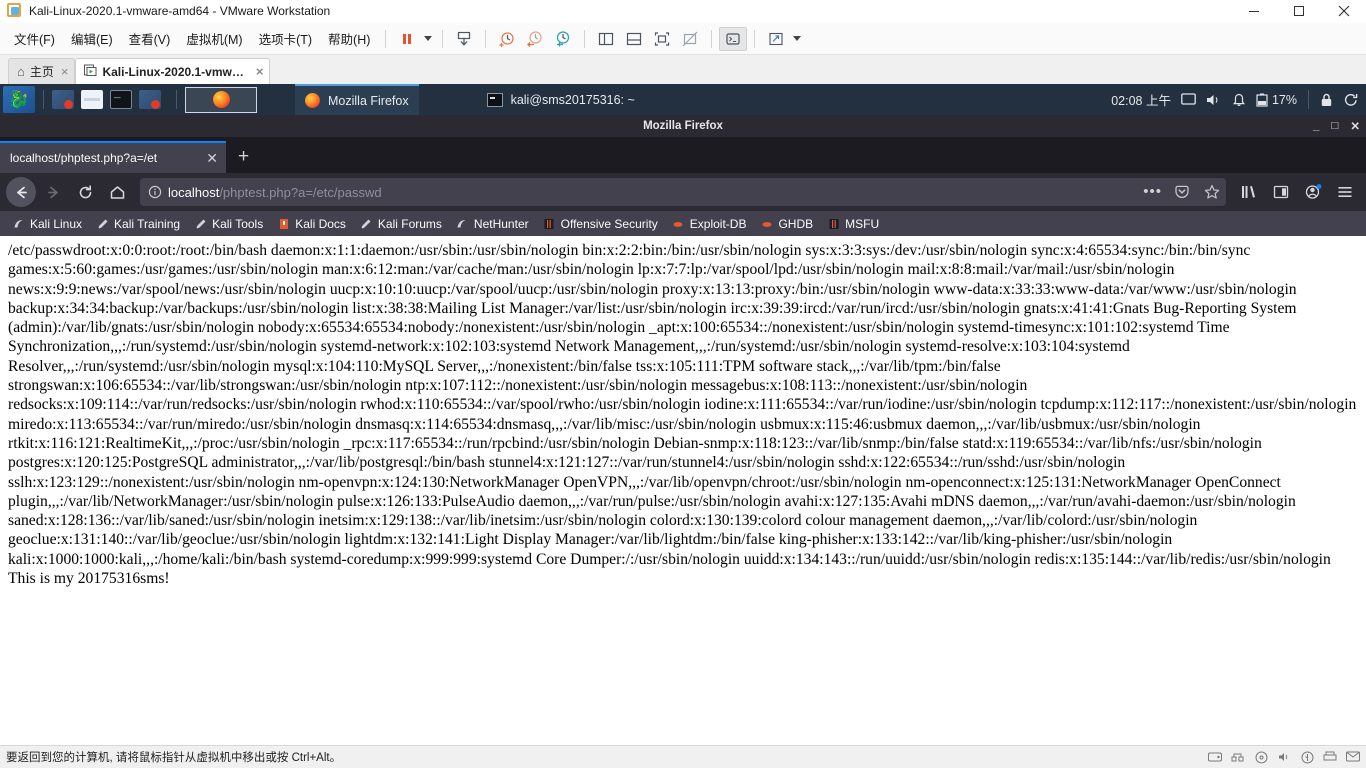 The image size is (1366, 768). Describe the element at coordinates (428, 39) in the screenshot. I see `power-dropdown-caret-icon` at that location.